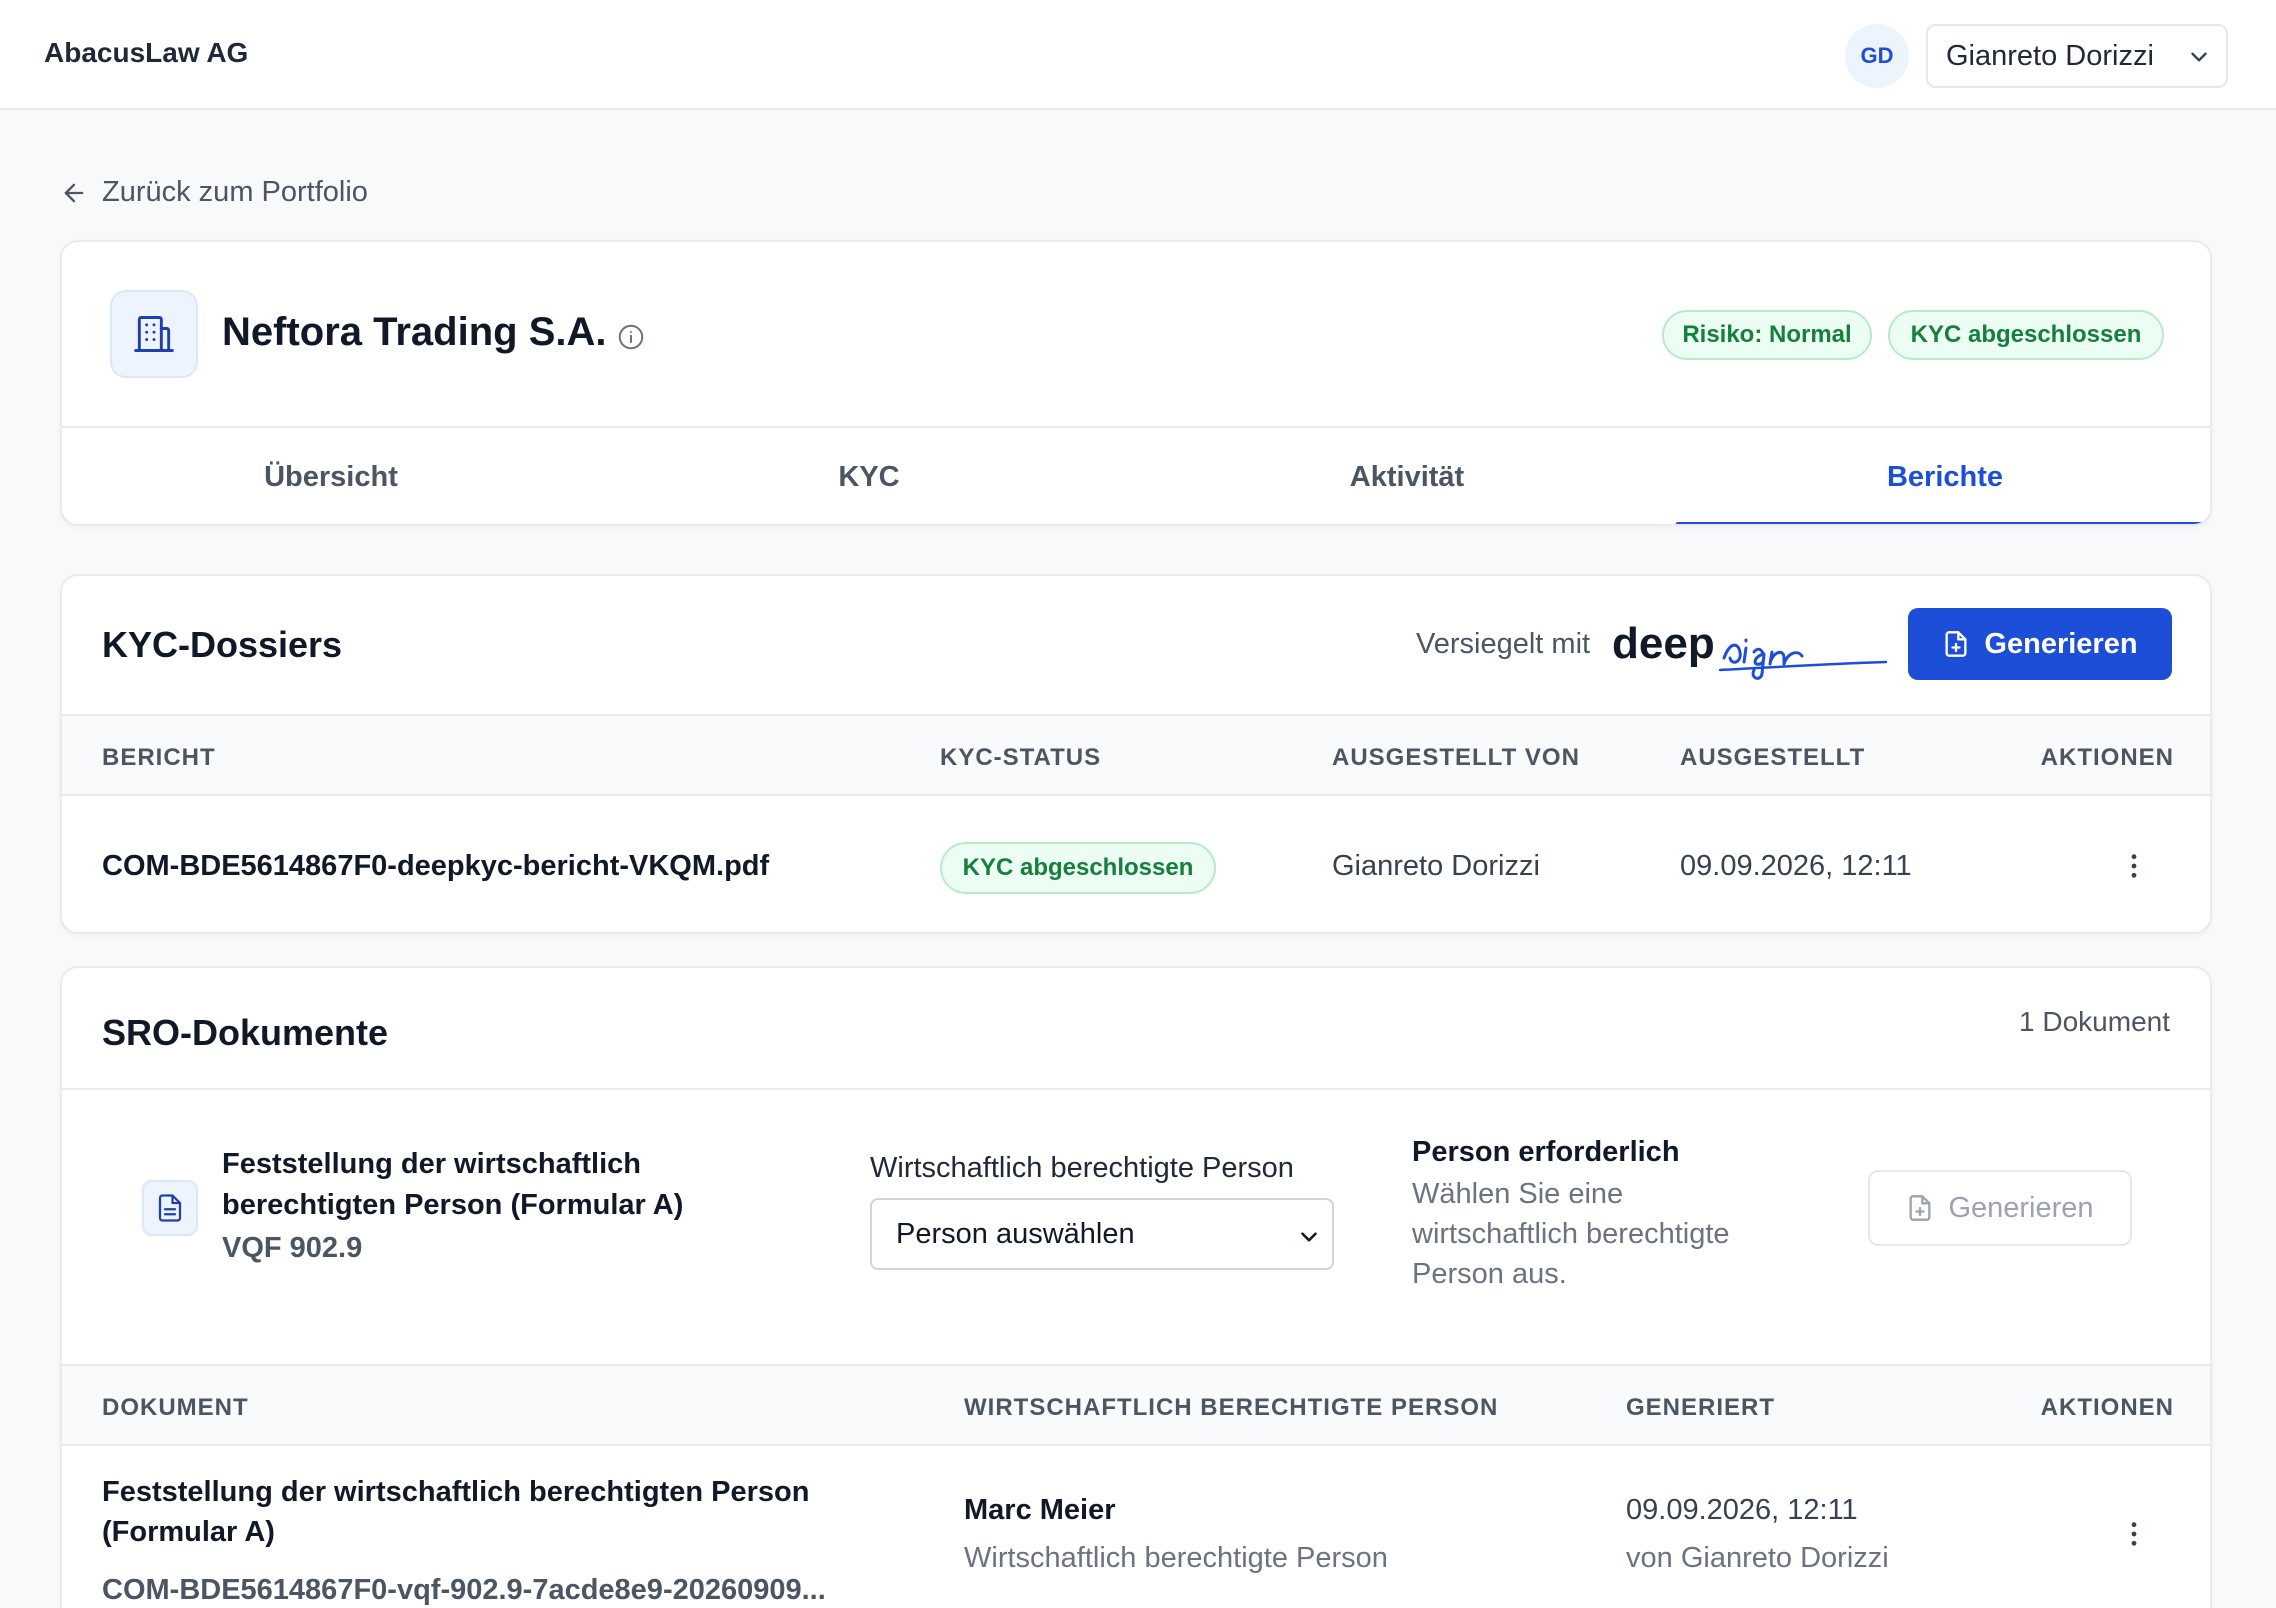 The height and width of the screenshot is (1608, 2276). I want to click on user-name: Gianreto Dorizzi, so click(2050, 55).